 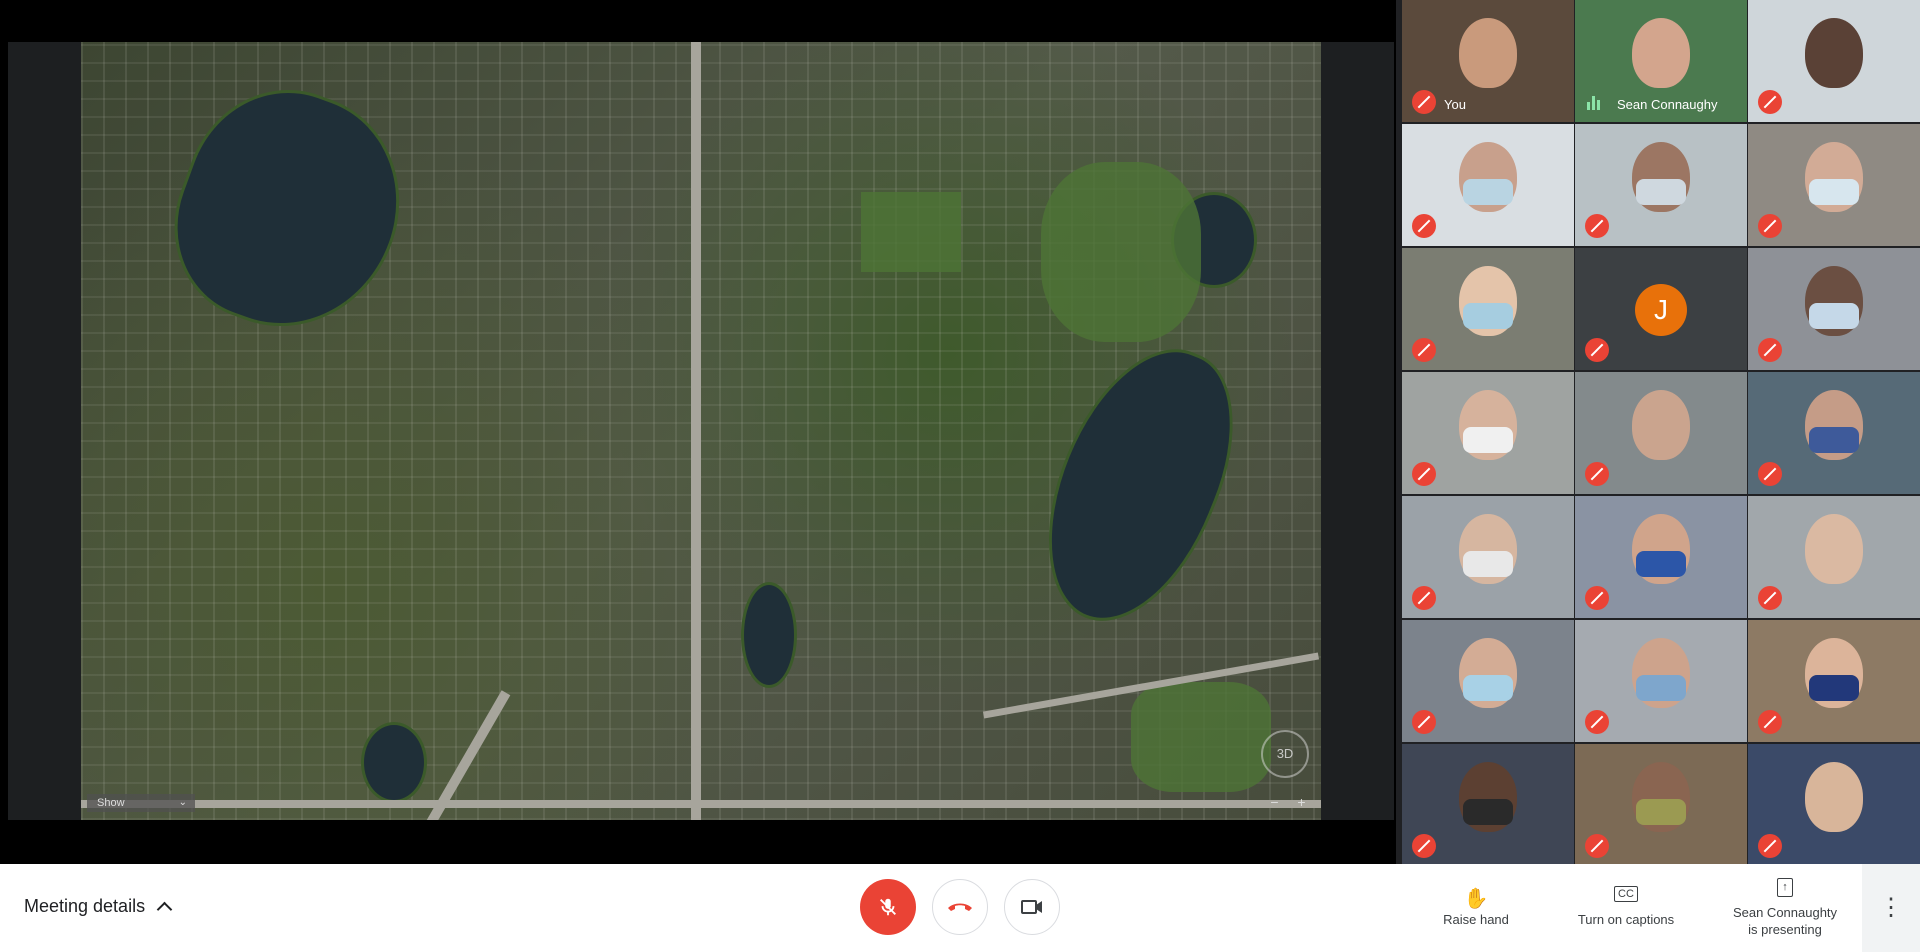 I want to click on park-south, so click(x=1201, y=737).